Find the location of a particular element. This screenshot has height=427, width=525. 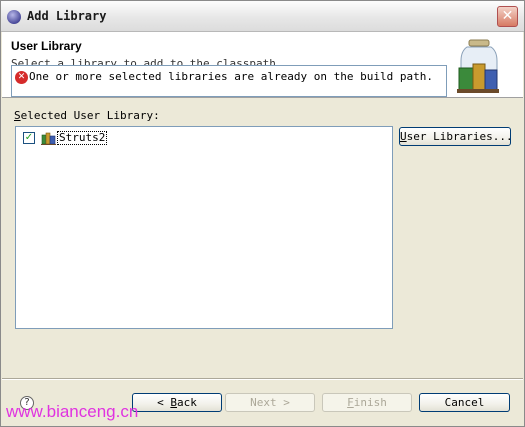

window-title: Add Library is located at coordinates (67, 16).